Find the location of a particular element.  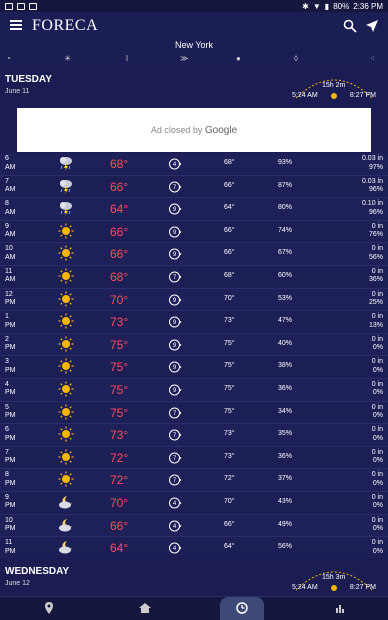

hour-row: 6 PM 73° 7 73° 35% 0 in 0% is located at coordinates (194, 435).